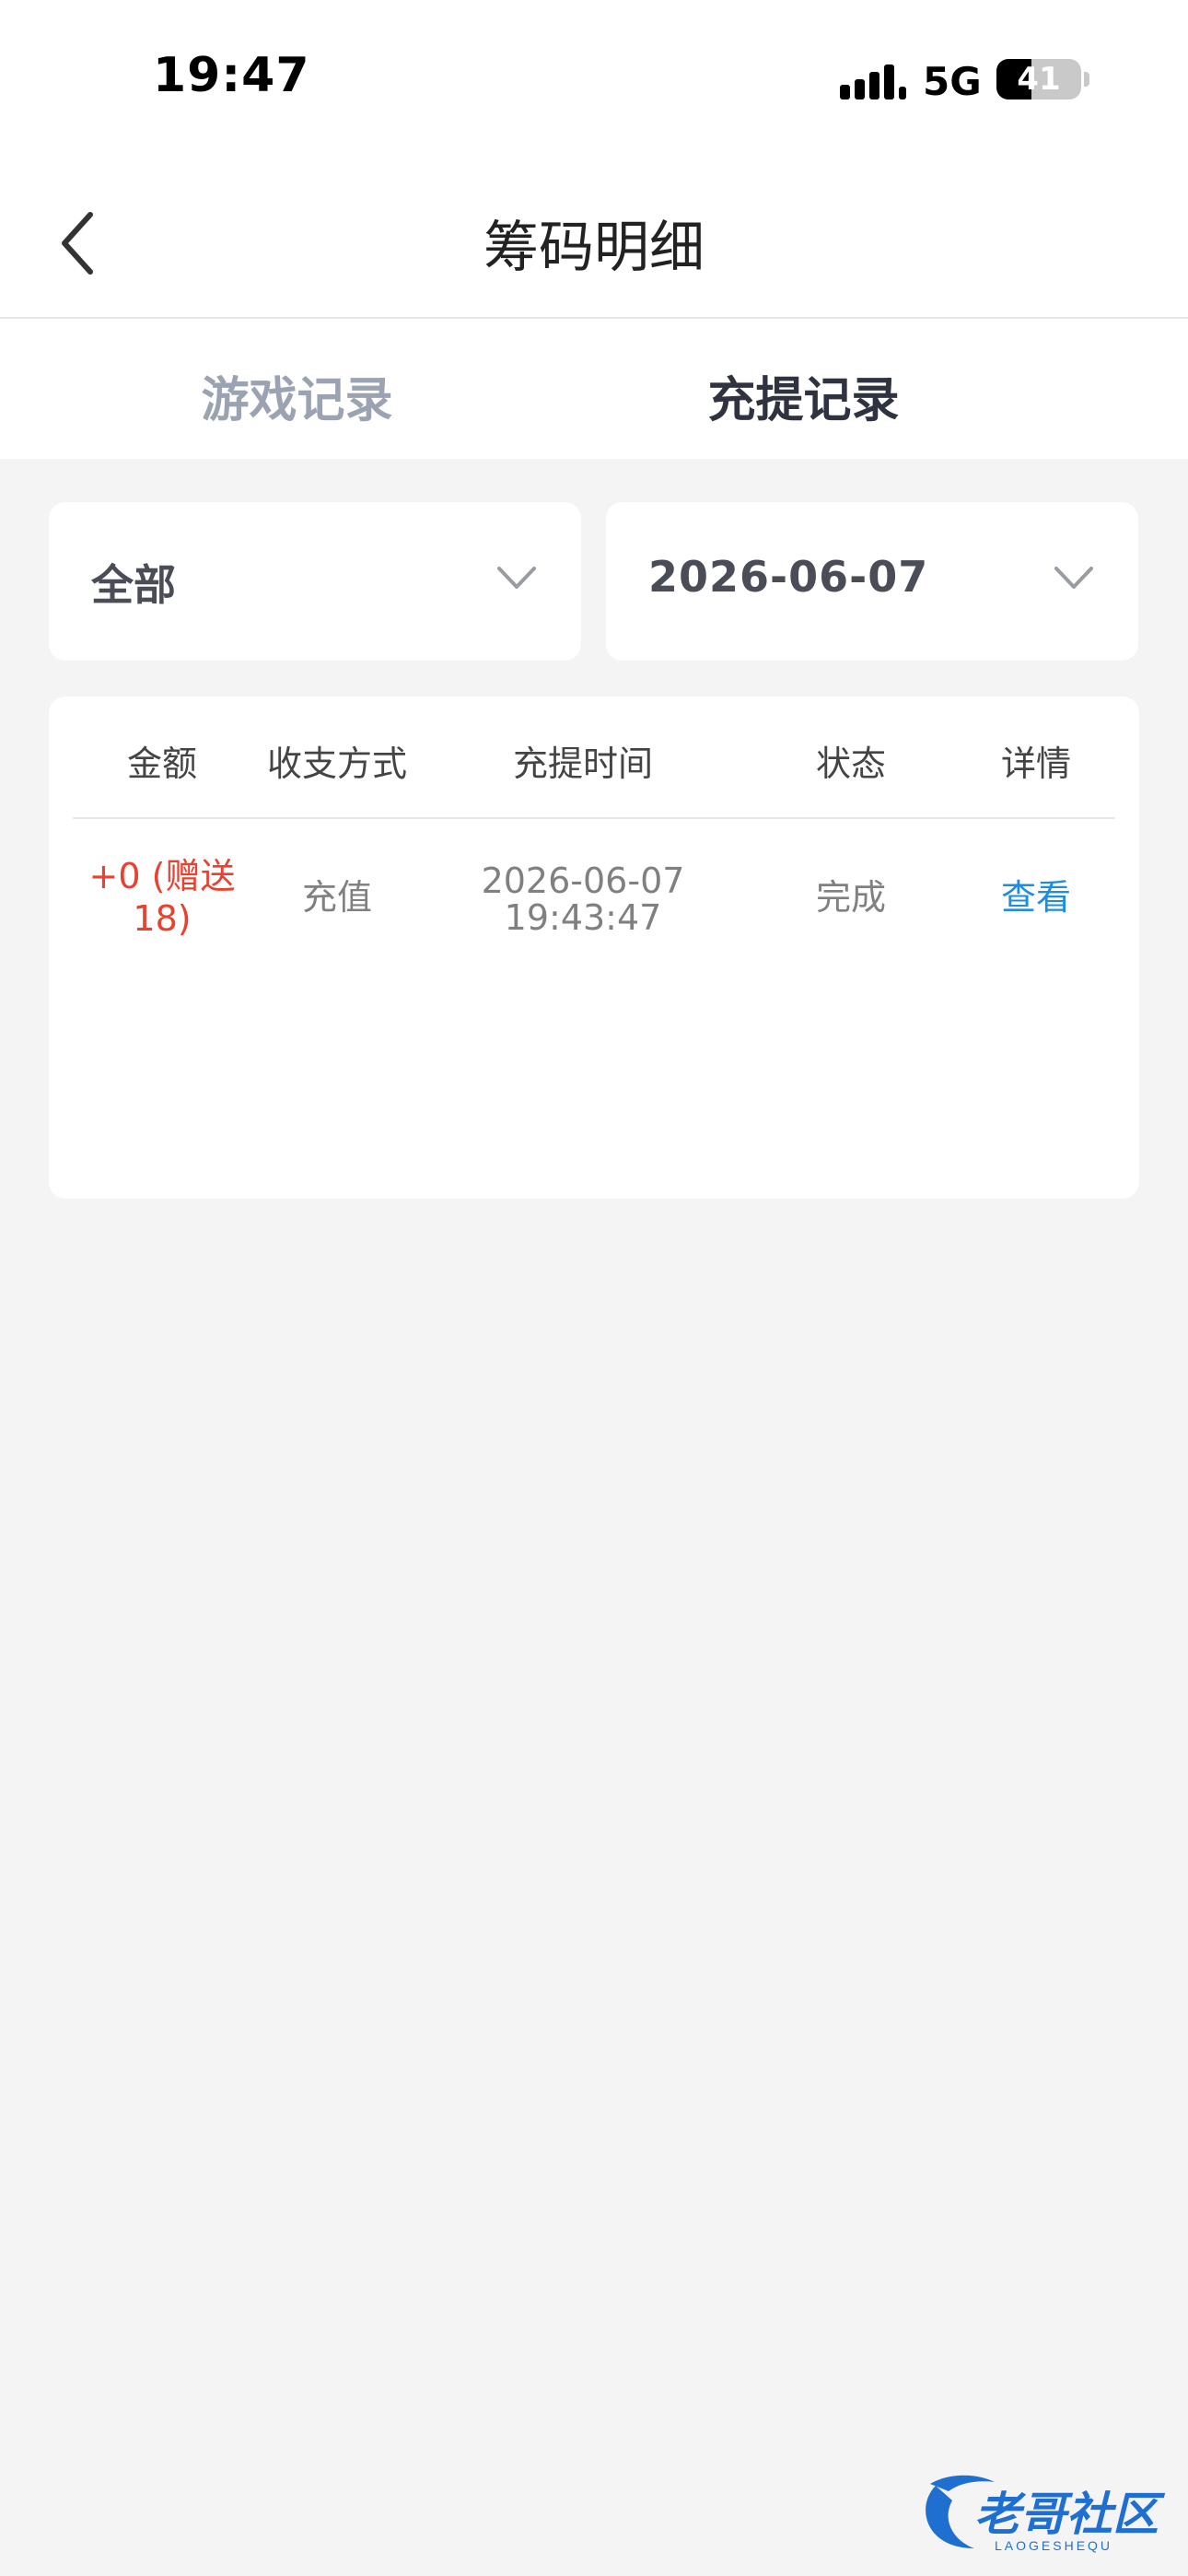 Image resolution: width=1188 pixels, height=2576 pixels. Describe the element at coordinates (583, 881) in the screenshot. I see `record-date: 2026-06-07` at that location.